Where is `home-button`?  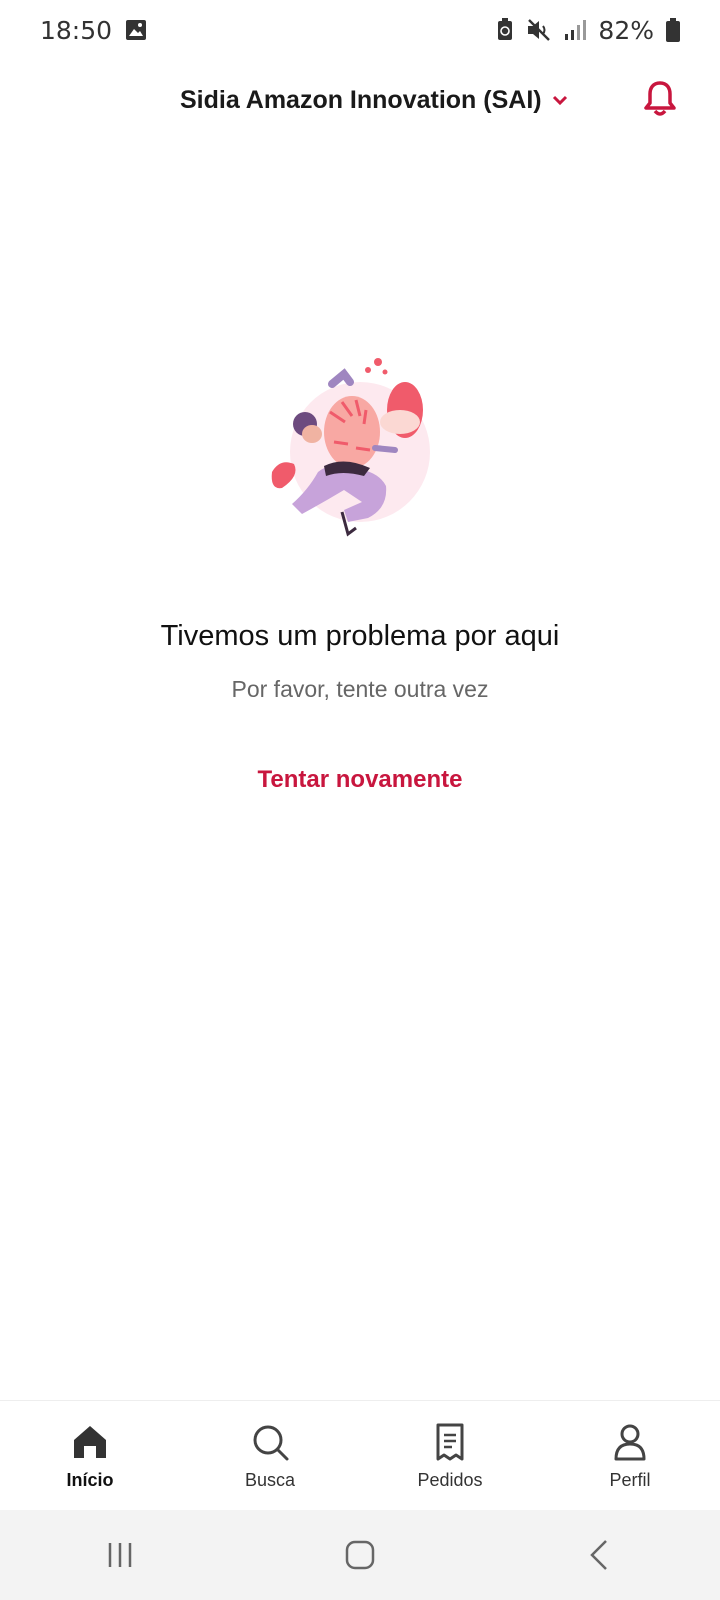 home-button is located at coordinates (360, 1555).